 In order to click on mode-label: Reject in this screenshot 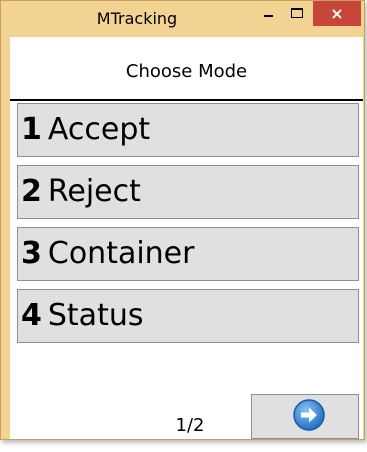, I will do `click(94, 191)`.